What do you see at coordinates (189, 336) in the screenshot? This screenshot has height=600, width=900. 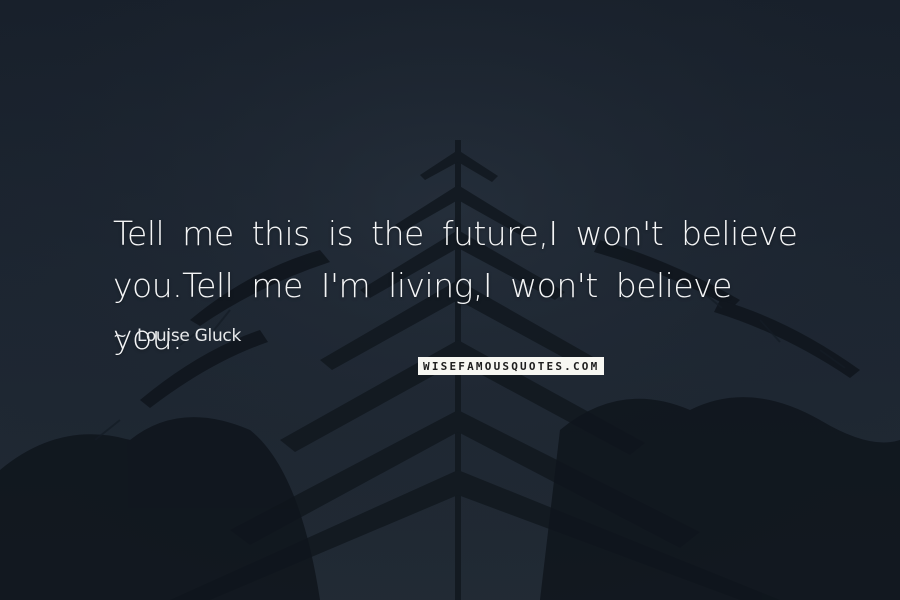 I see `author-name: Louise Gluck` at bounding box center [189, 336].